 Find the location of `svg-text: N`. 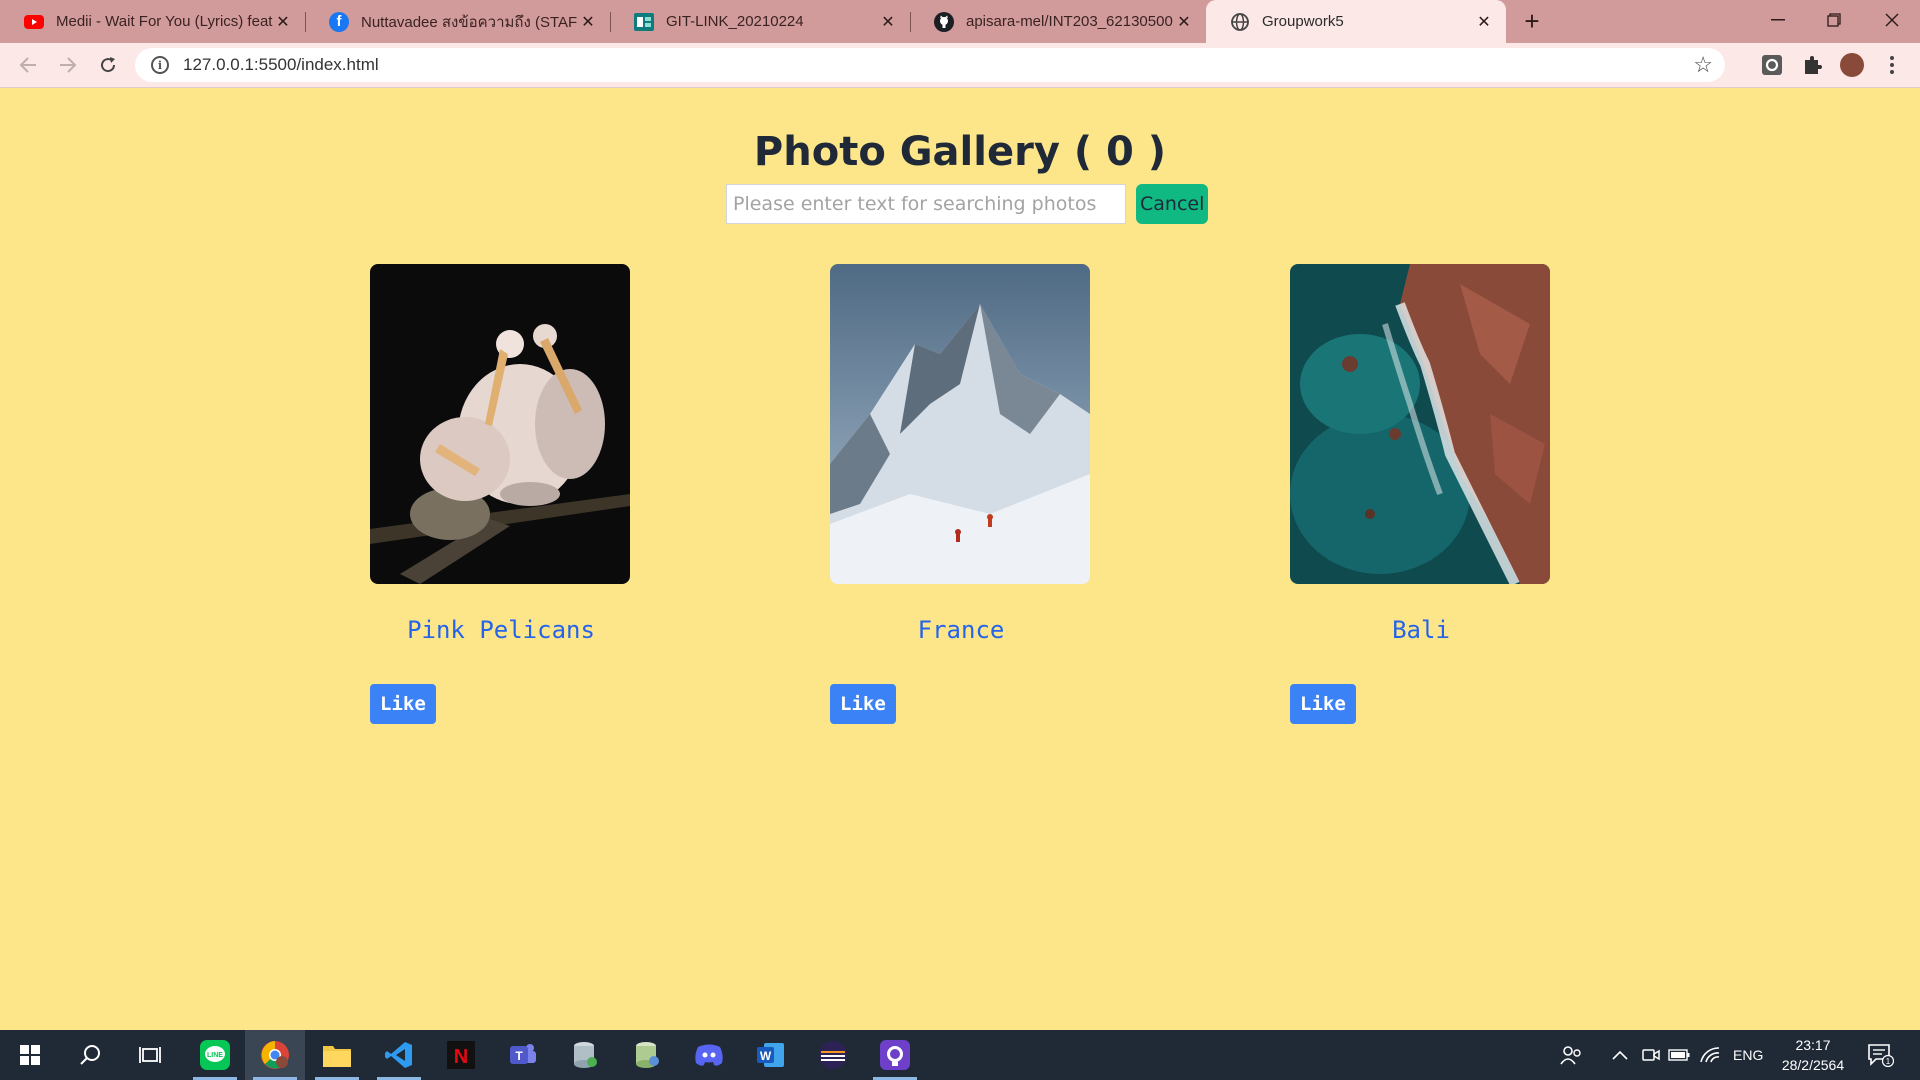

svg-text: N is located at coordinates (461, 1057).